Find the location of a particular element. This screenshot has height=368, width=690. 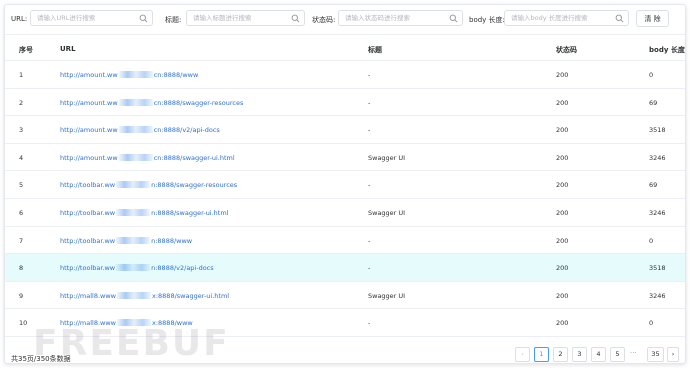

page-button-last: 35 is located at coordinates (655, 354).